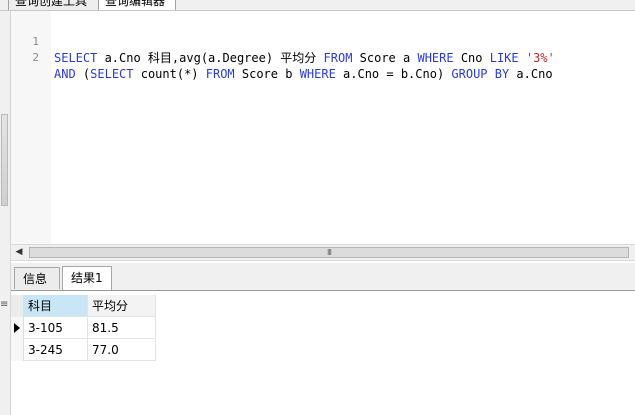 Image resolution: width=635 pixels, height=415 pixels. I want to click on column-header-subject: 科目, so click(56, 306).